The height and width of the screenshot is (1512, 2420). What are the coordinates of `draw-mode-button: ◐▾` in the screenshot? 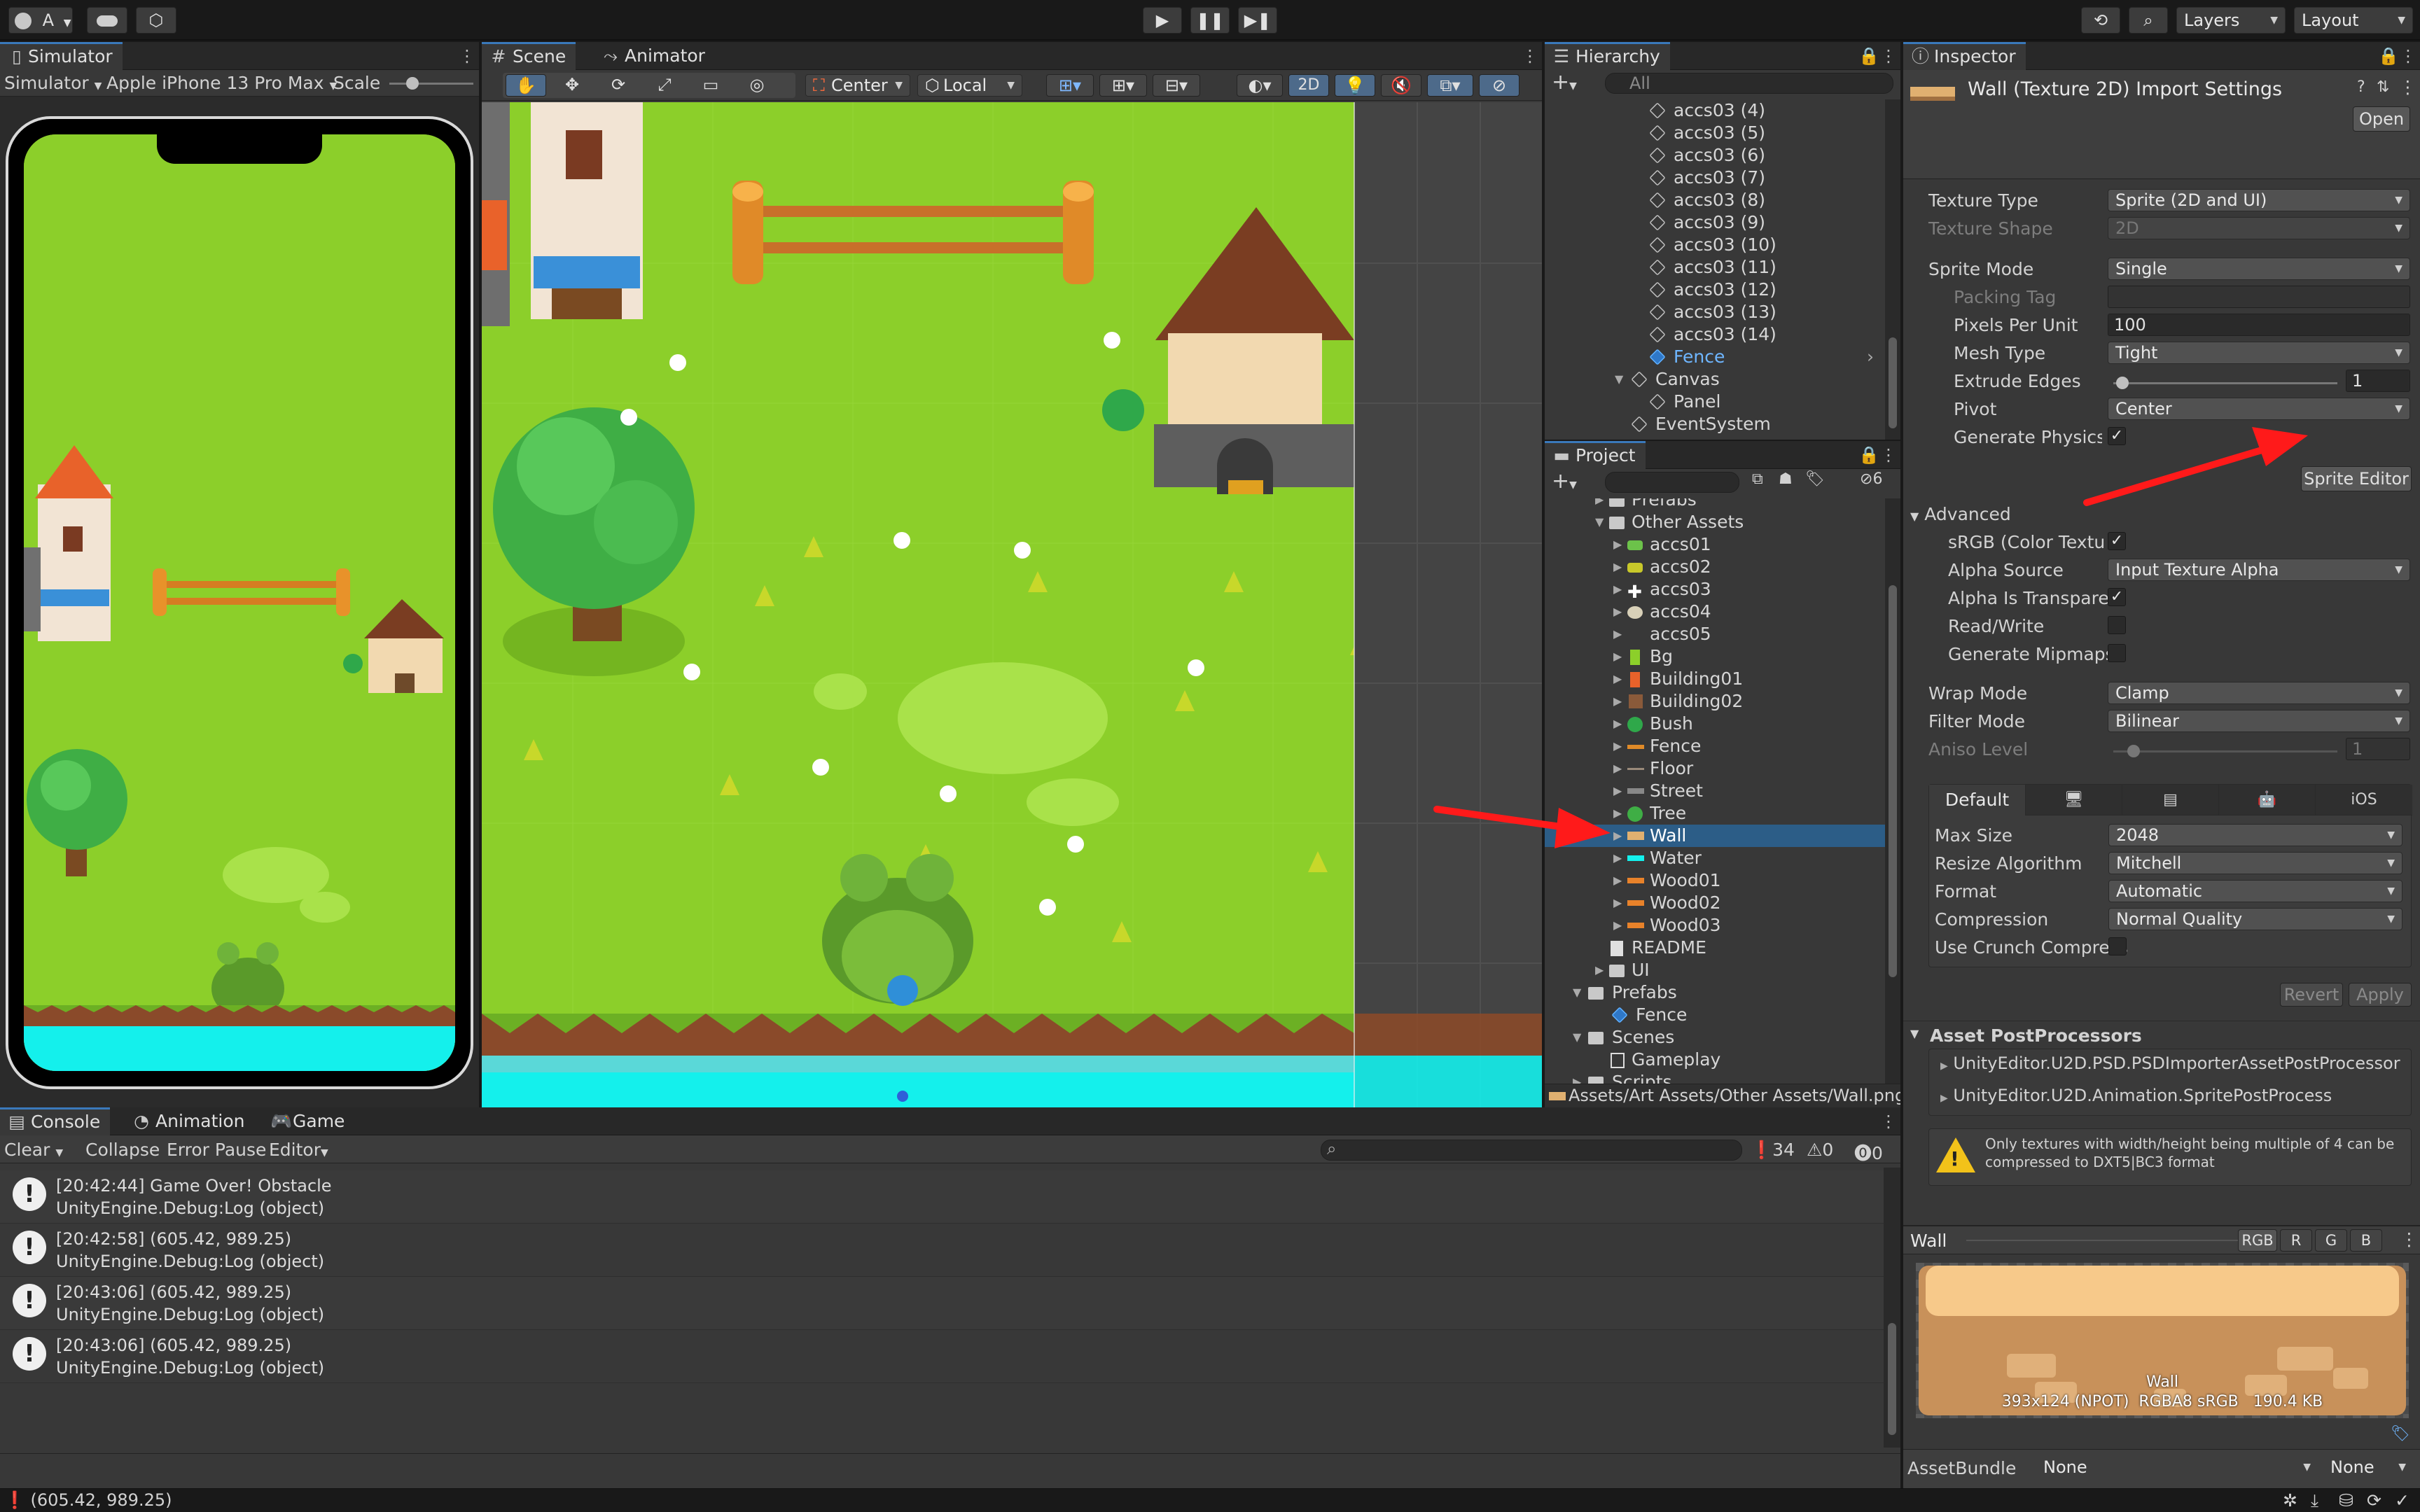 It's located at (1260, 85).